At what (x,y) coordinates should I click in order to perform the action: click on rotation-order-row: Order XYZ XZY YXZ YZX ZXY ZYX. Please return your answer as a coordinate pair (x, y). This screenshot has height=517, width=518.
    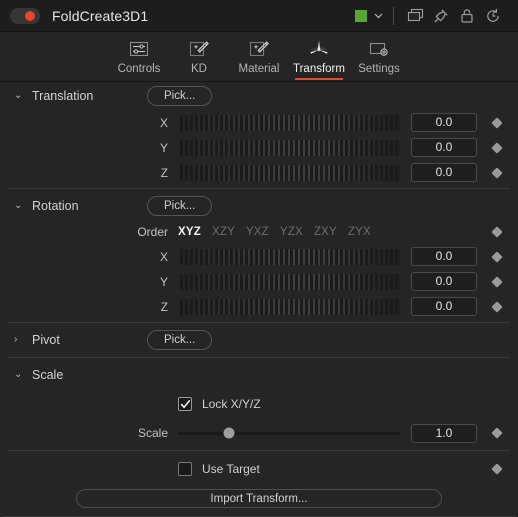
    Looking at the image, I should click on (259, 232).